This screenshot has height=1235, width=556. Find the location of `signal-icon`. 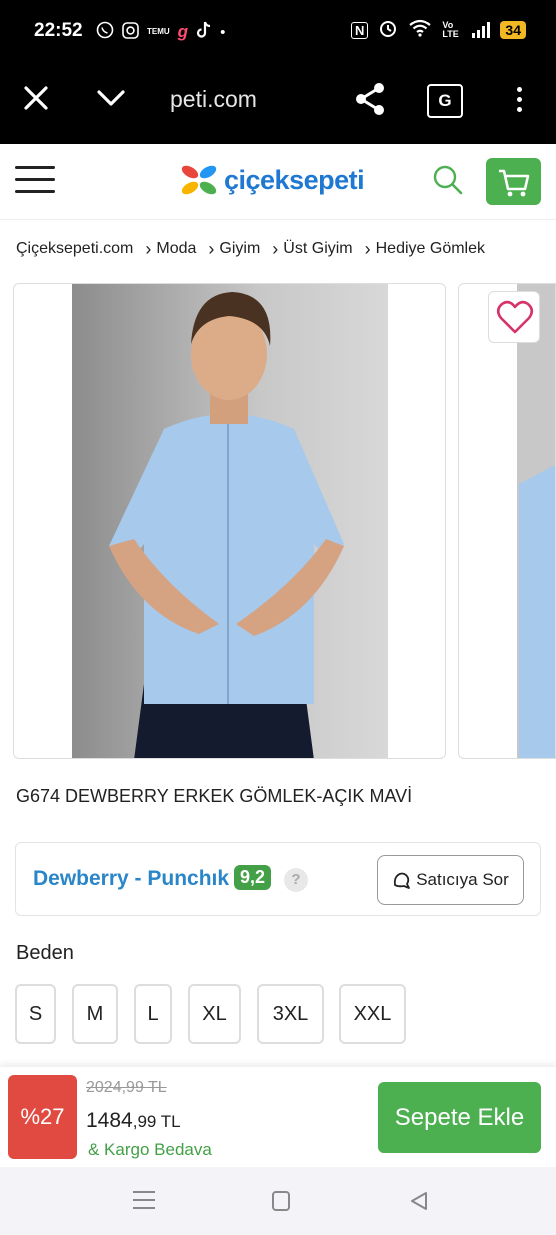

signal-icon is located at coordinates (481, 30).